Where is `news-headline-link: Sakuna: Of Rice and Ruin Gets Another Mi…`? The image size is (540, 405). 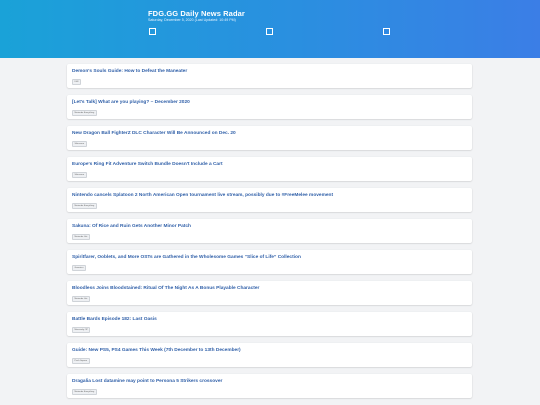
news-headline-link: Sakuna: Of Rice and Ruin Gets Another Mi… is located at coordinates (131, 226).